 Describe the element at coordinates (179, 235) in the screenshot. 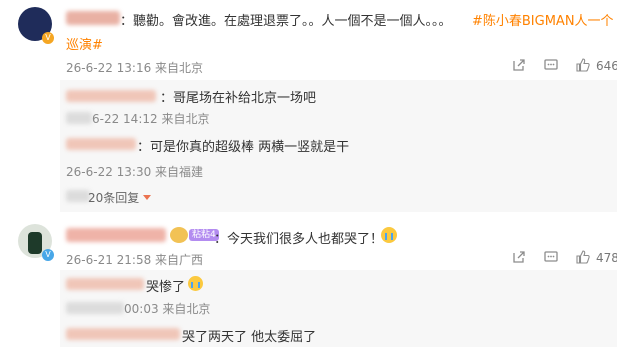

I see `fan-emoji-icon` at that location.